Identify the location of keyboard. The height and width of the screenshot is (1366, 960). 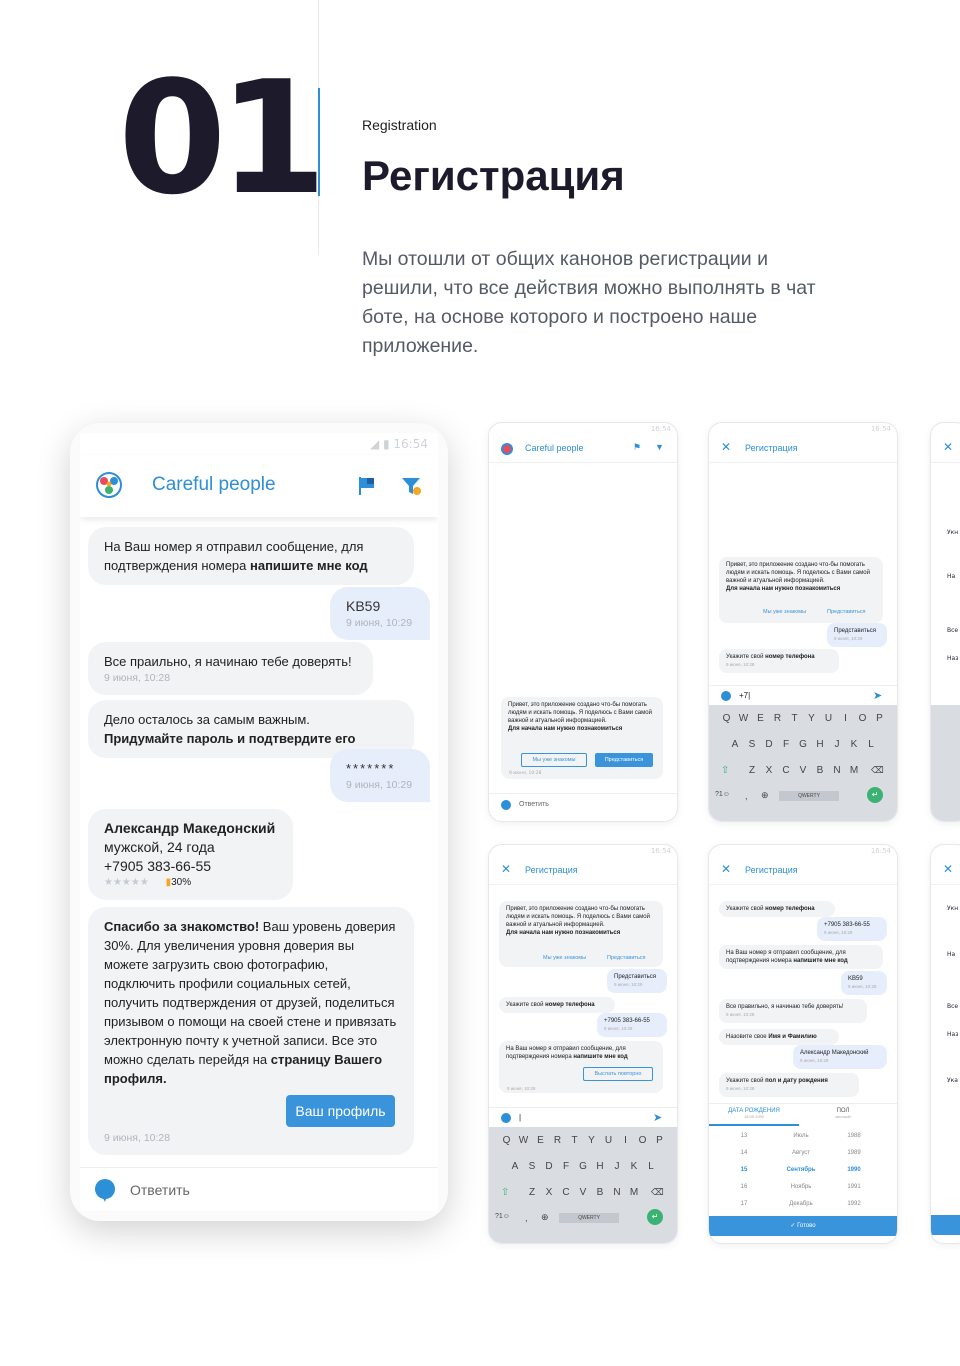
(945, 763).